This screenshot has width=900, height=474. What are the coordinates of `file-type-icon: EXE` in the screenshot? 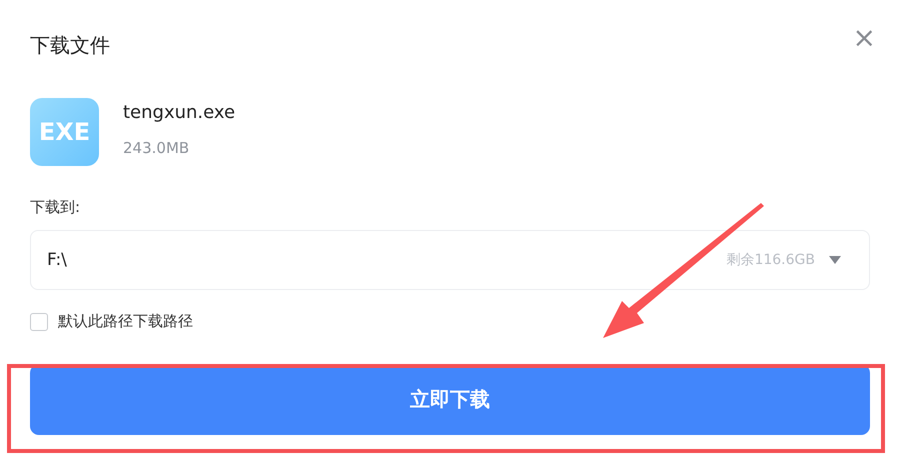 It's located at (64, 132).